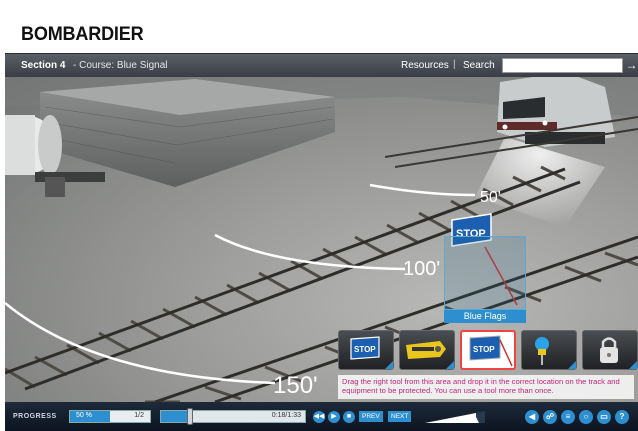  I want to click on play-icon: ▶, so click(334, 417).